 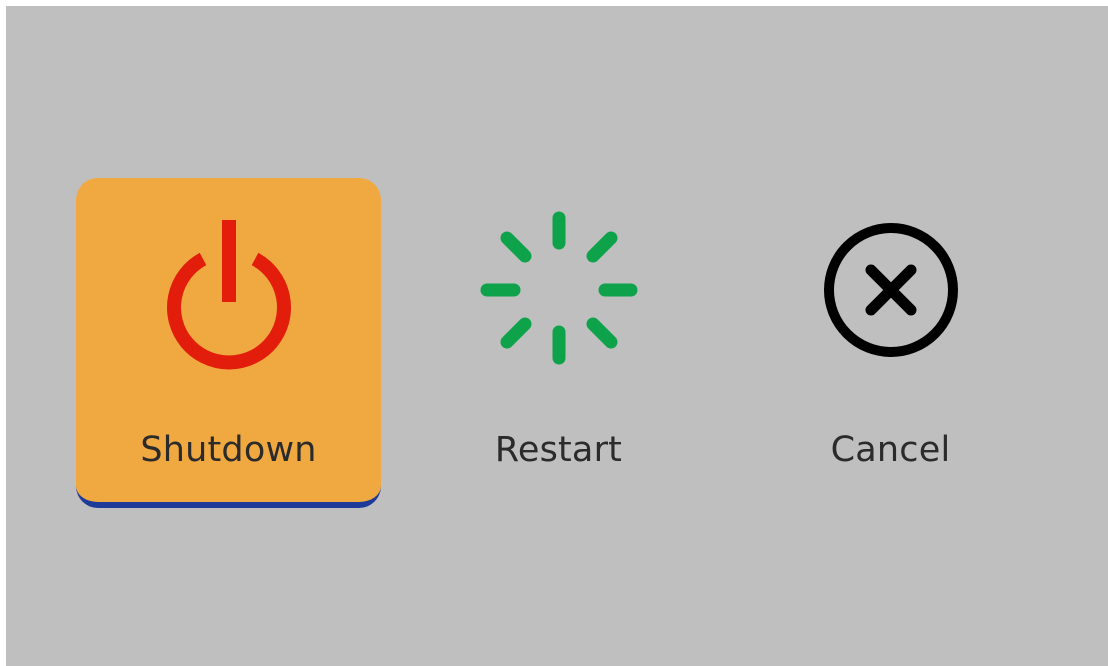 I want to click on restart-option: Restart, so click(x=558, y=343).